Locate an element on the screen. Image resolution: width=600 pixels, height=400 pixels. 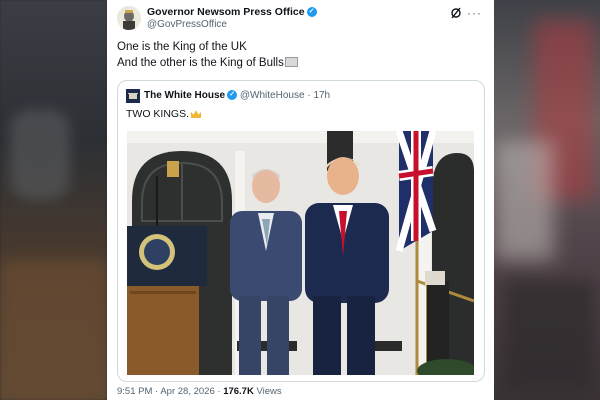
quoted-text-content: TWO KINGS. is located at coordinates (157, 114).